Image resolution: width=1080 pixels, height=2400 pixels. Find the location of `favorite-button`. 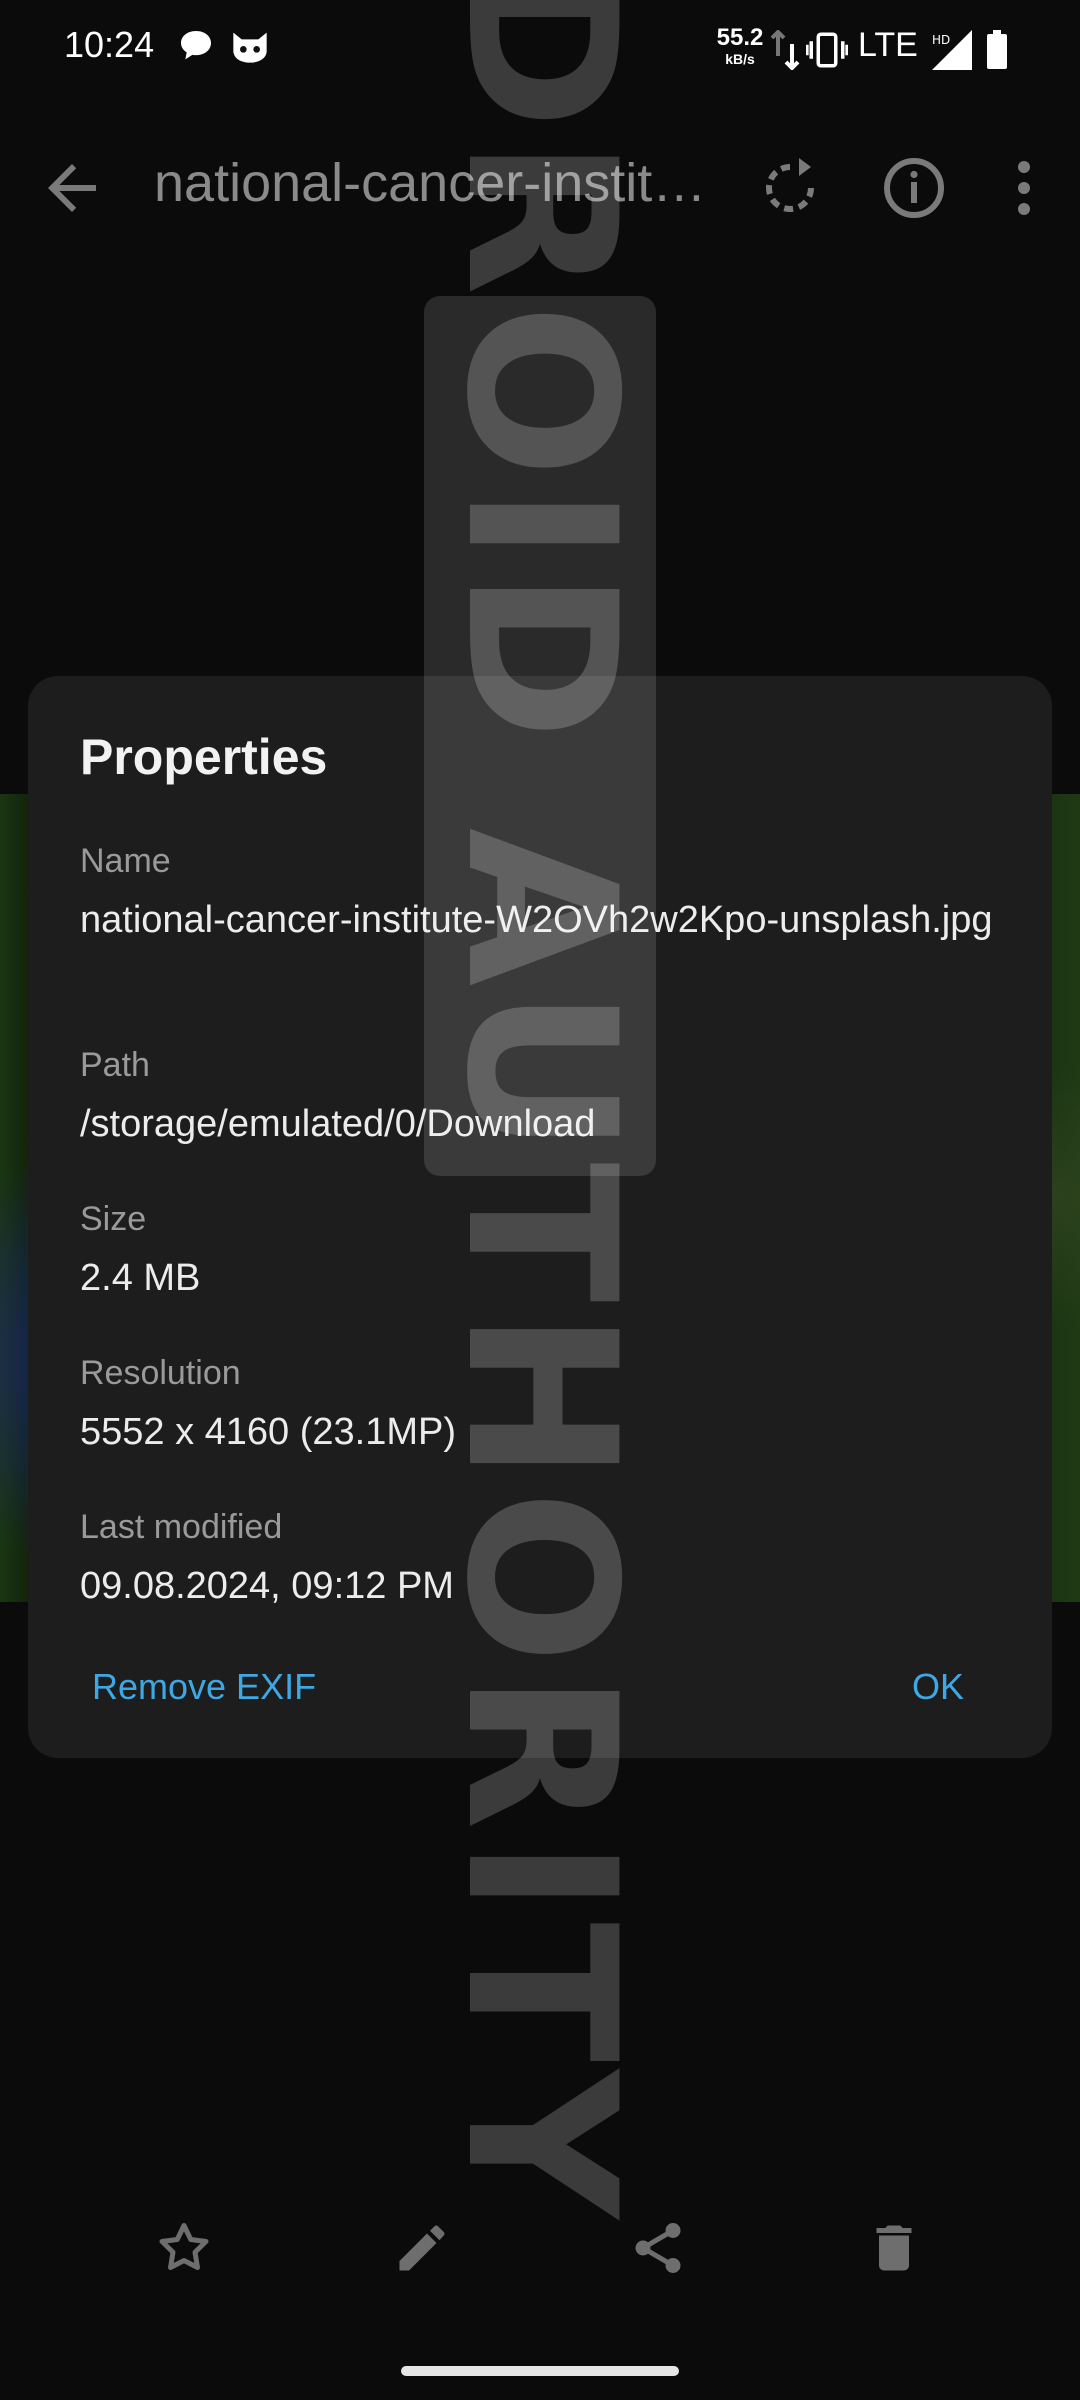

favorite-button is located at coordinates (184, 2248).